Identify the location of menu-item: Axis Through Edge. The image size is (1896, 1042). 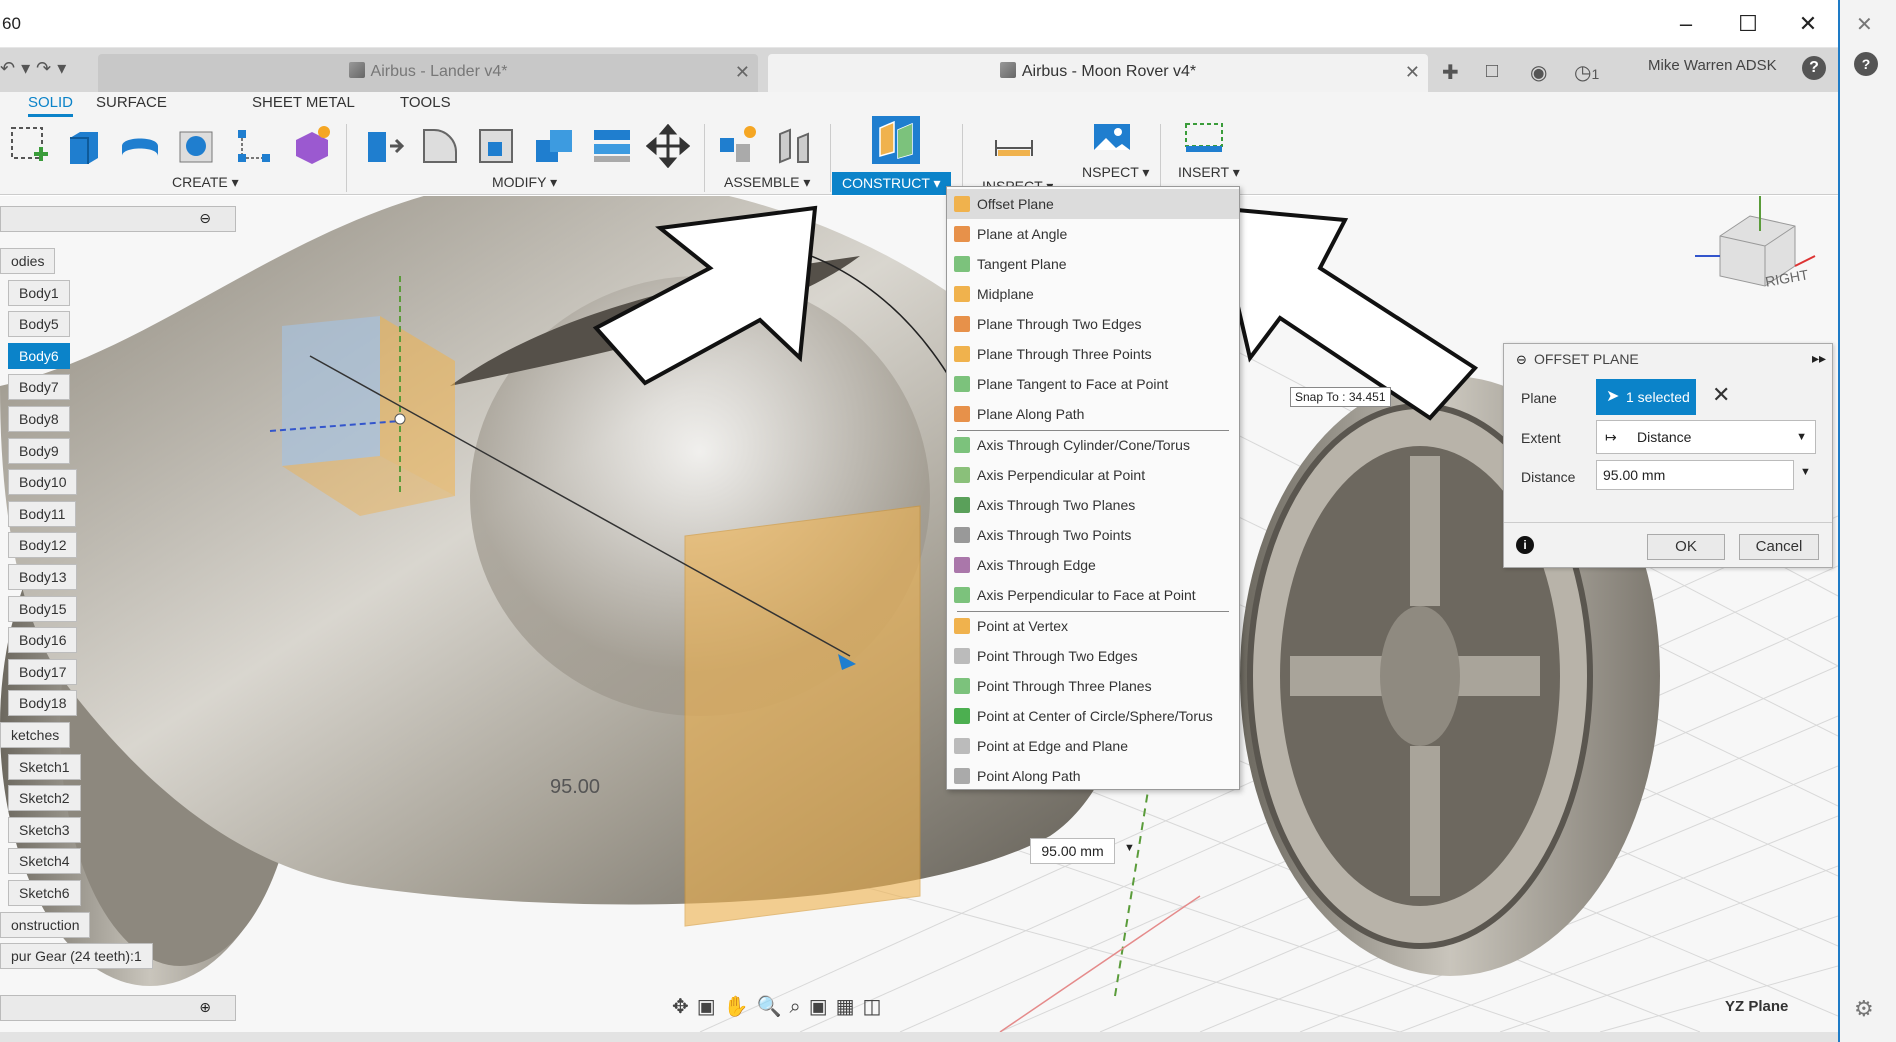
(1093, 565).